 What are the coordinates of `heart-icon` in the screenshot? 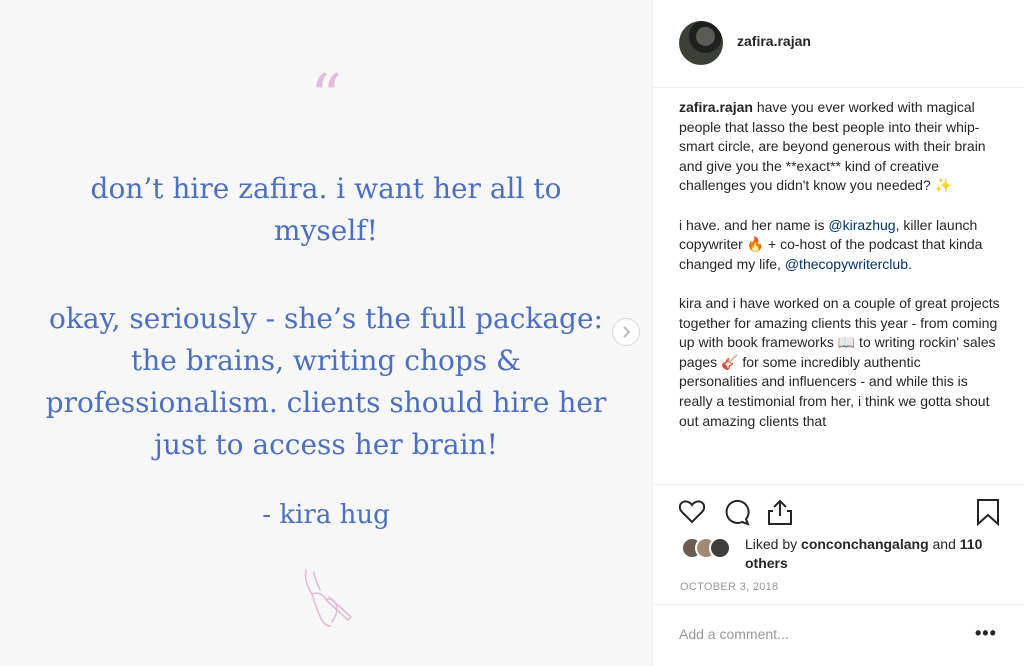 It's located at (692, 512).